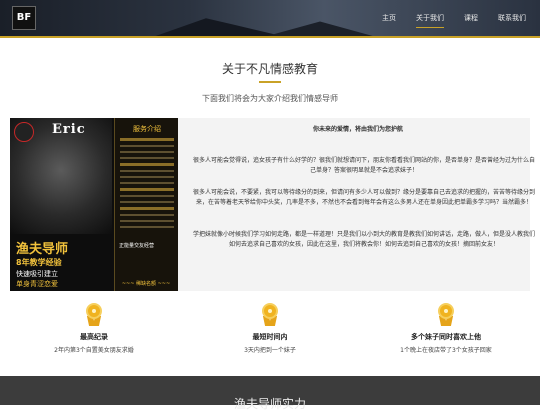 The height and width of the screenshot is (412, 540). What do you see at coordinates (146, 284) in the screenshot?
I see `poster-footer: ~~~ 稀缺名额 ~~~` at bounding box center [146, 284].